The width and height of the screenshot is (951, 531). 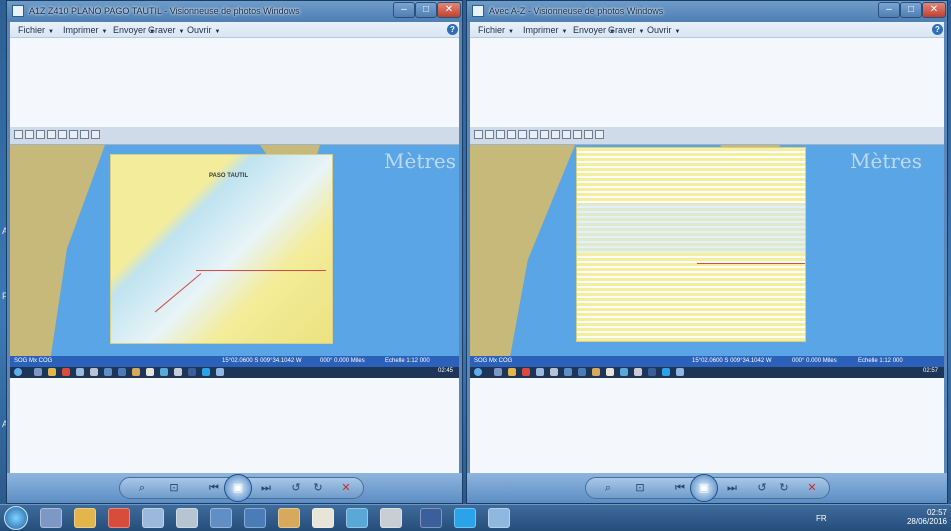 What do you see at coordinates (187, 518) in the screenshot?
I see `tools-icon` at bounding box center [187, 518].